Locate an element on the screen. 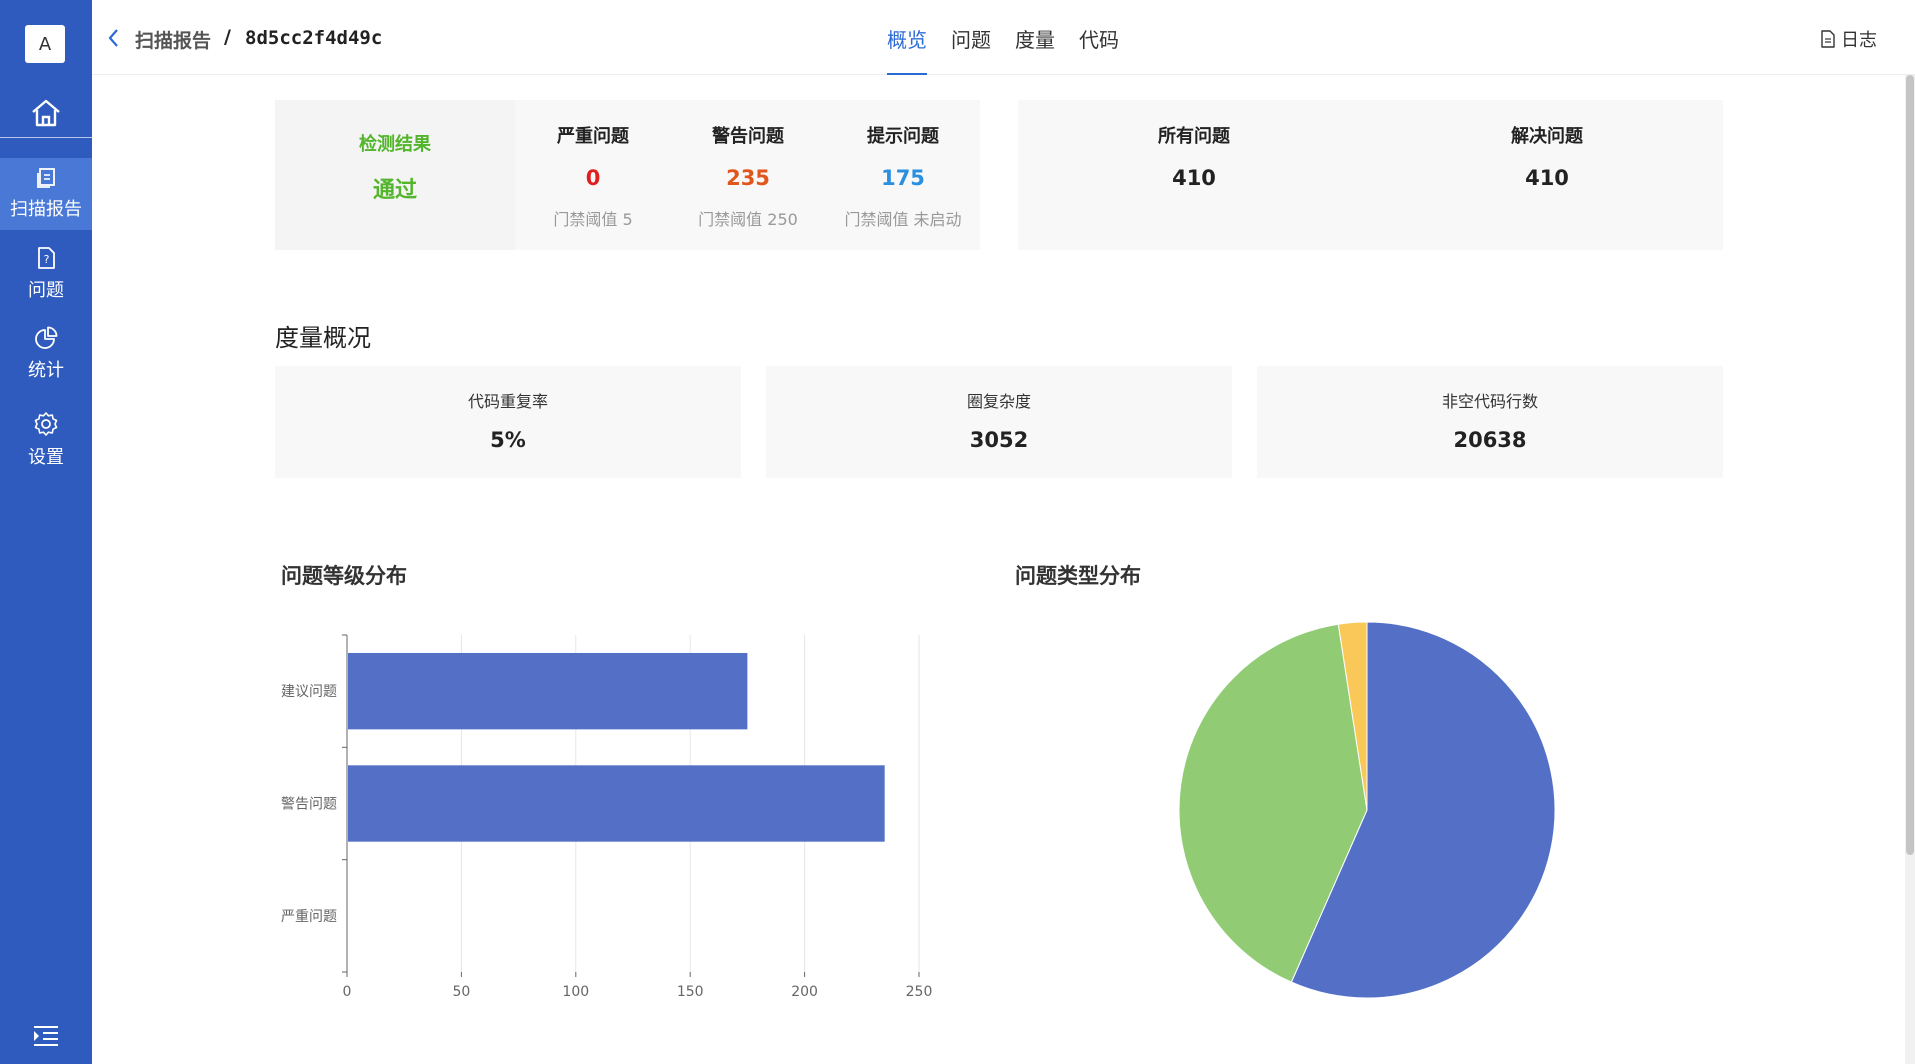 The width and height of the screenshot is (1915, 1064). home-button is located at coordinates (46, 113).